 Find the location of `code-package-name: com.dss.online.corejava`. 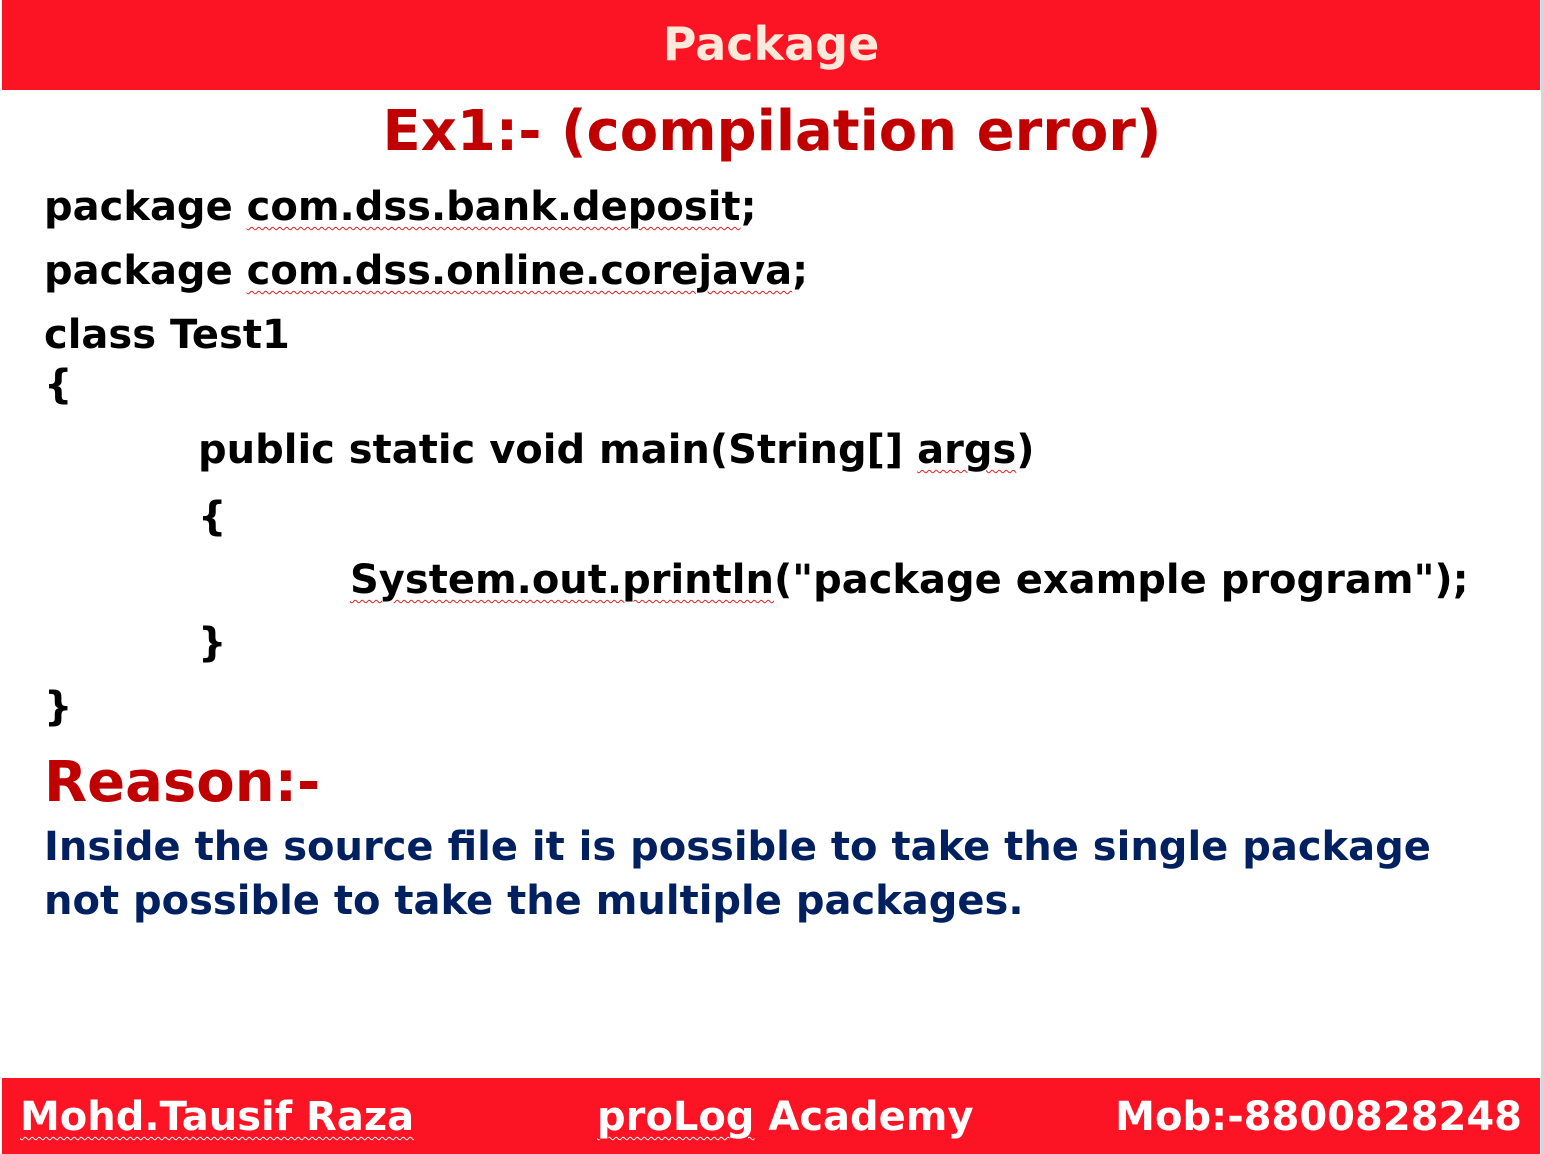

code-package-name: com.dss.online.corejava is located at coordinates (519, 271).